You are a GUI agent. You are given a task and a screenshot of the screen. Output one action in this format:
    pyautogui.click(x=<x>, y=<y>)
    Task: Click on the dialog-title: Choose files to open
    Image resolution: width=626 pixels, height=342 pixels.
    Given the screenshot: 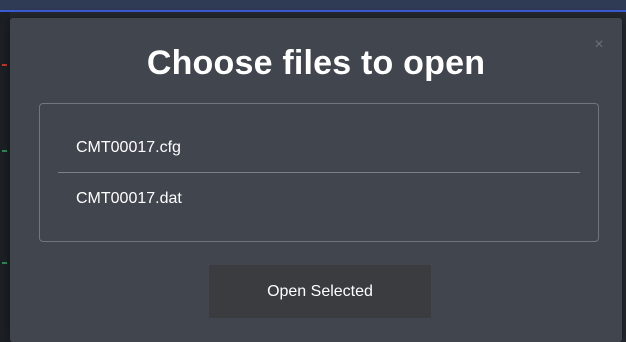 What is the action you would take?
    pyautogui.click(x=316, y=63)
    